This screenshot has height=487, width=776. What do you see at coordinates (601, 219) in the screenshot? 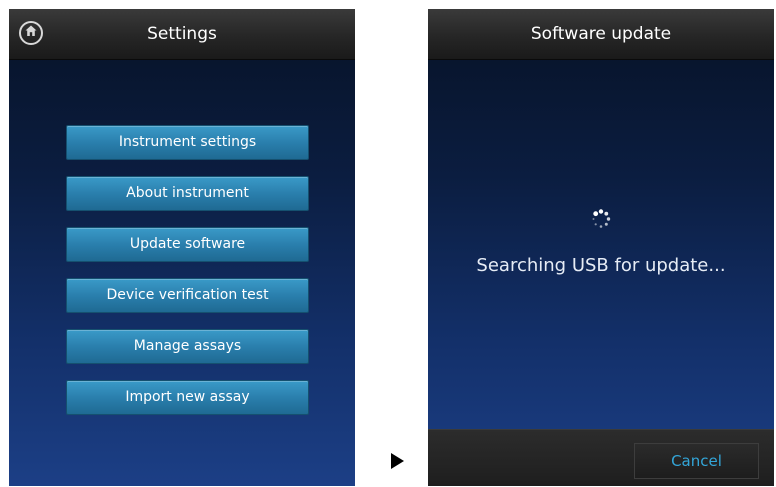
I see `loading-spinner-icon` at bounding box center [601, 219].